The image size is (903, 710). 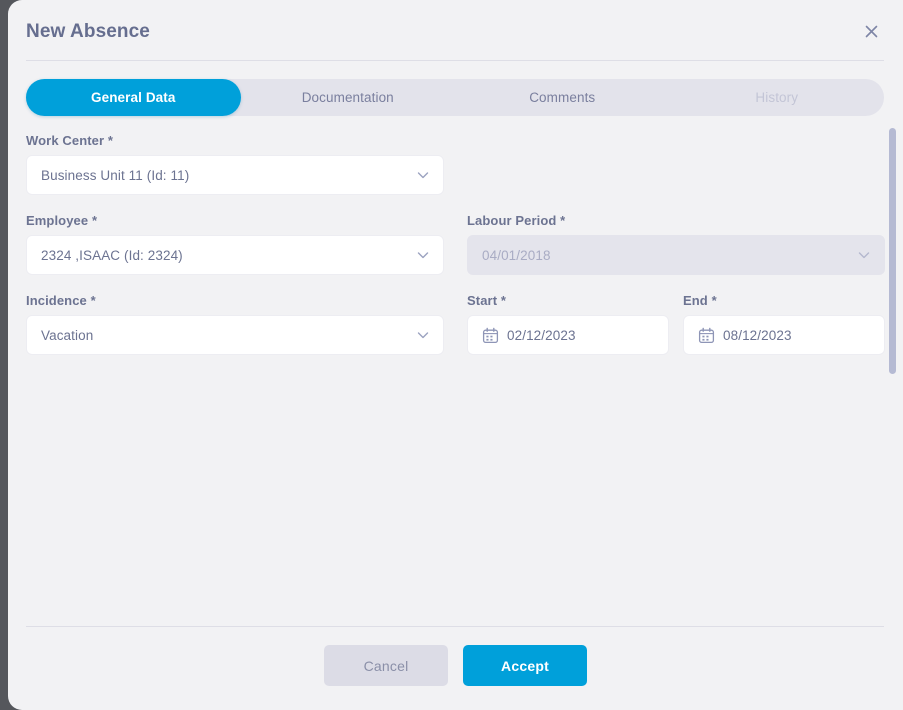 I want to click on labour-period-value: 04/01/2018, so click(x=516, y=255).